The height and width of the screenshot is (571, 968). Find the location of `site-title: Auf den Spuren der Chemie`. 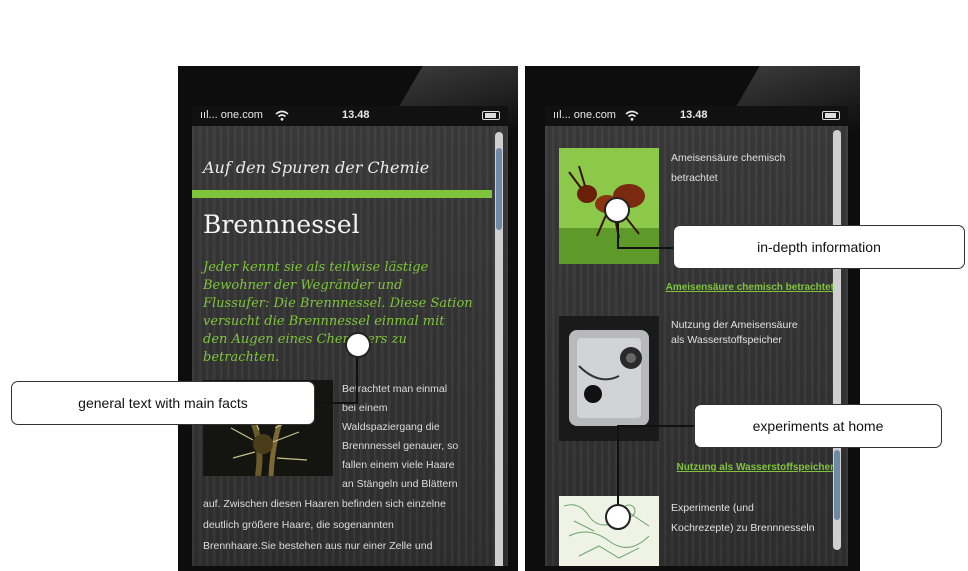

site-title: Auf den Spuren der Chemie is located at coordinates (316, 167).